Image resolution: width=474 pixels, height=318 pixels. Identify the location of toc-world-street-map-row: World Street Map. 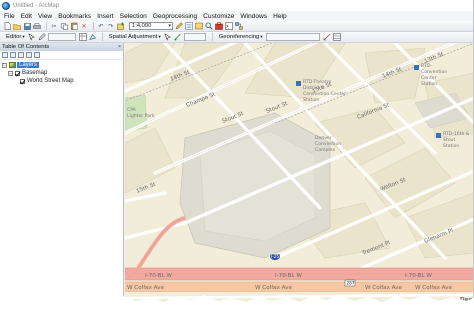
(61, 81).